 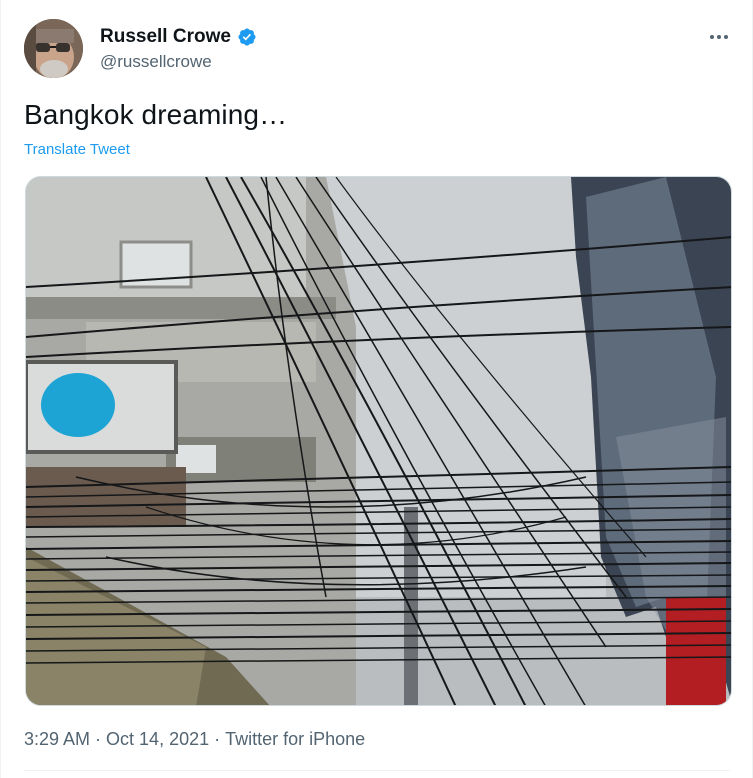 I want to click on more-horizontal-icon, so click(x=719, y=37).